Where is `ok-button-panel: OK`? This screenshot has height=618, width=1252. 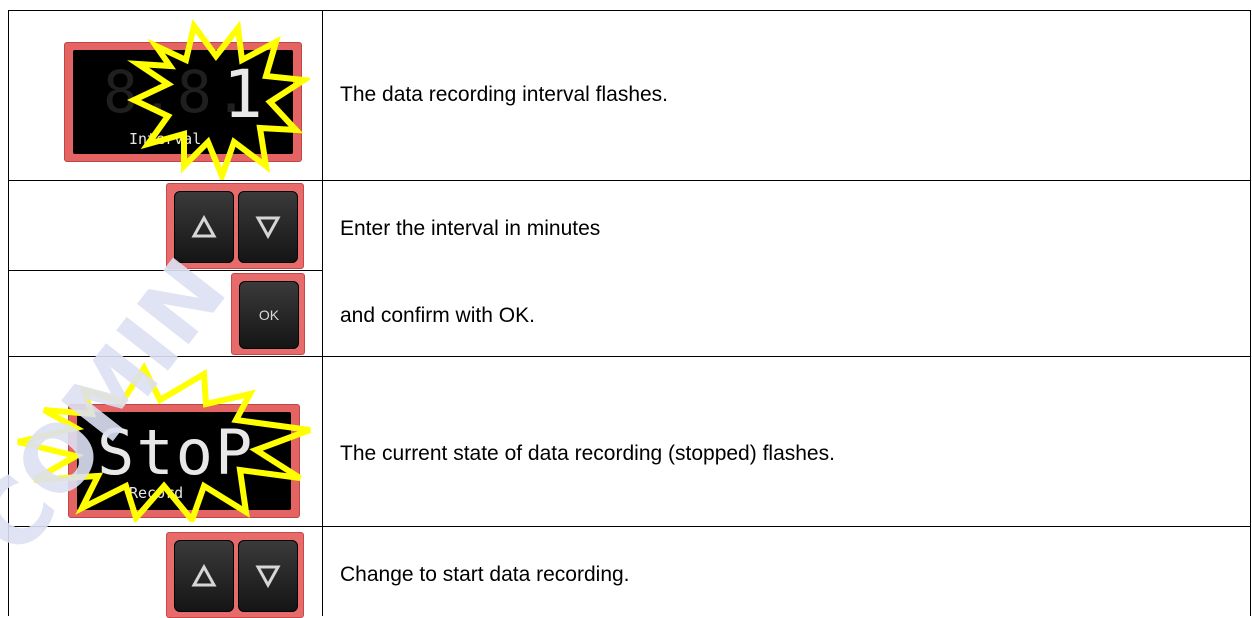
ok-button-panel: OK is located at coordinates (268, 314).